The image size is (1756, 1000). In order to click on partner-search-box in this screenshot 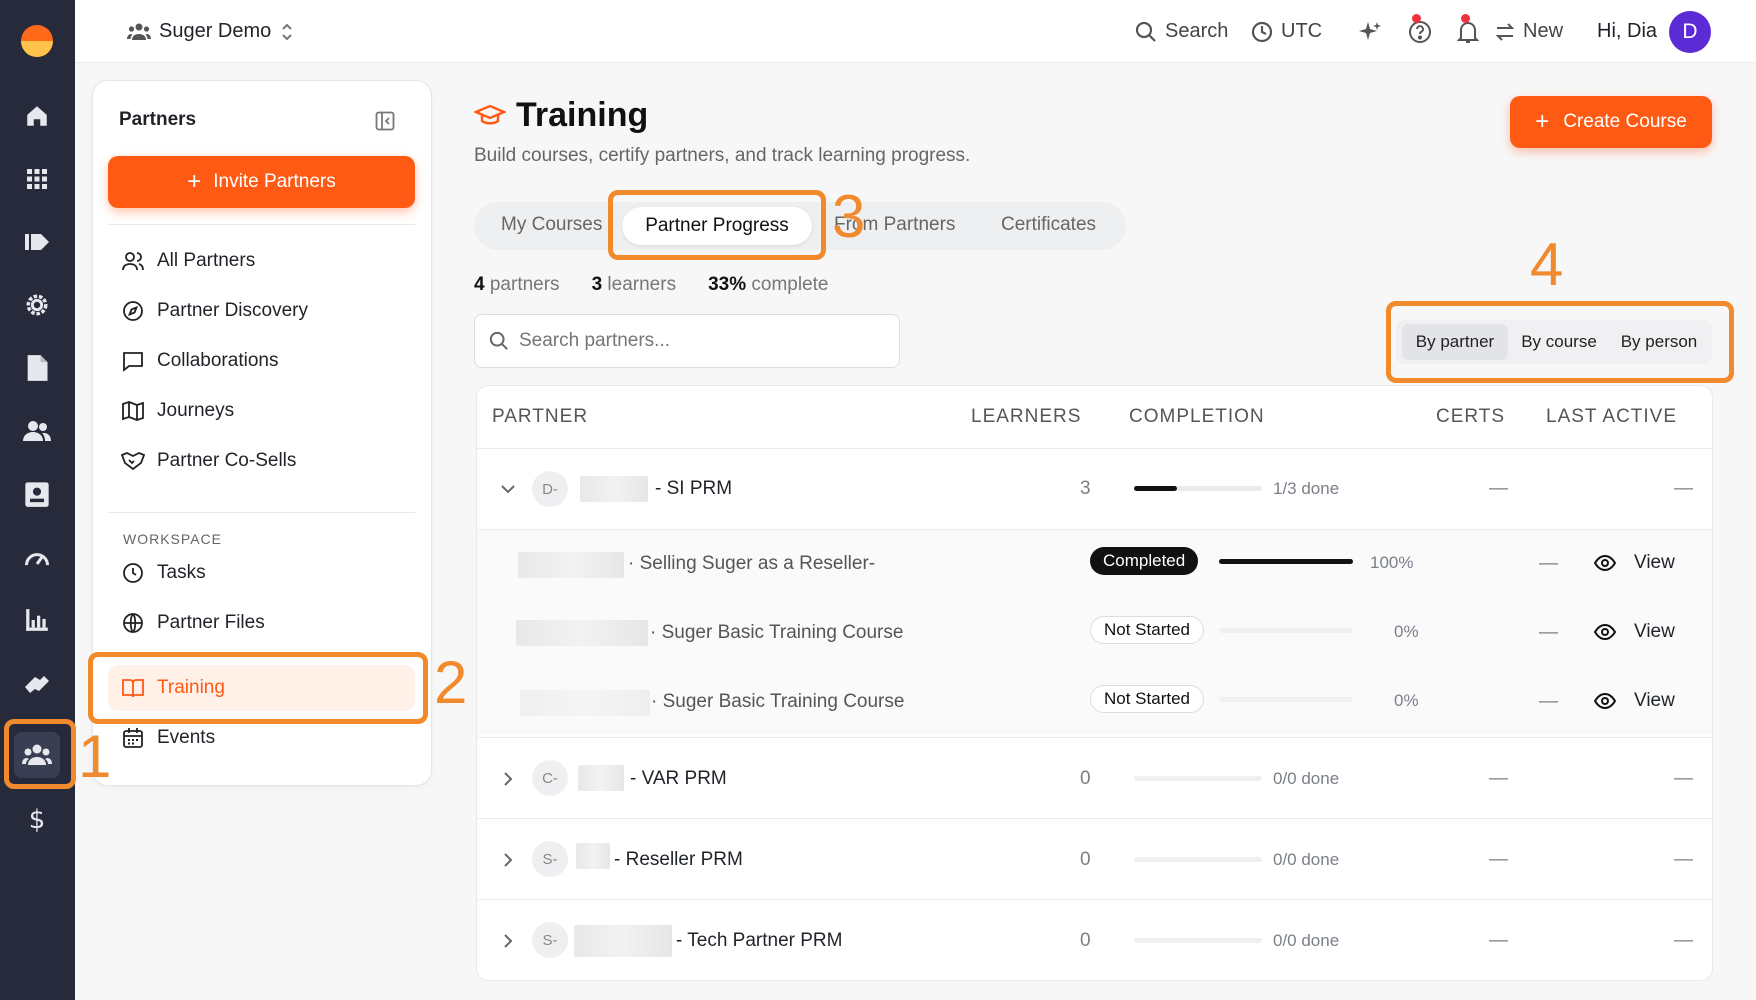, I will do `click(687, 341)`.